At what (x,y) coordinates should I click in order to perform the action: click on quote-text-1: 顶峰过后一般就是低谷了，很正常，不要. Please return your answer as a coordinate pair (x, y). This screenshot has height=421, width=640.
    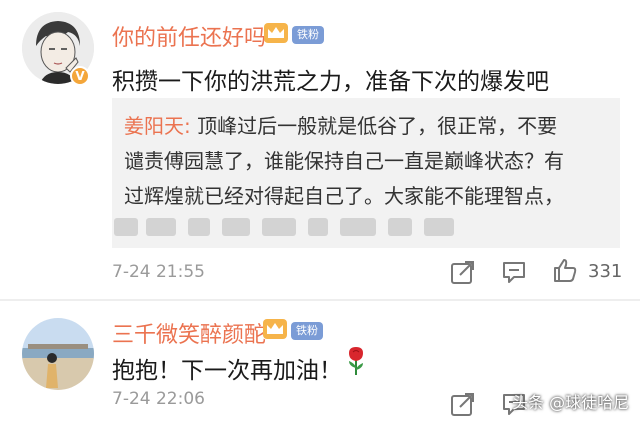
    Looking at the image, I should click on (377, 126).